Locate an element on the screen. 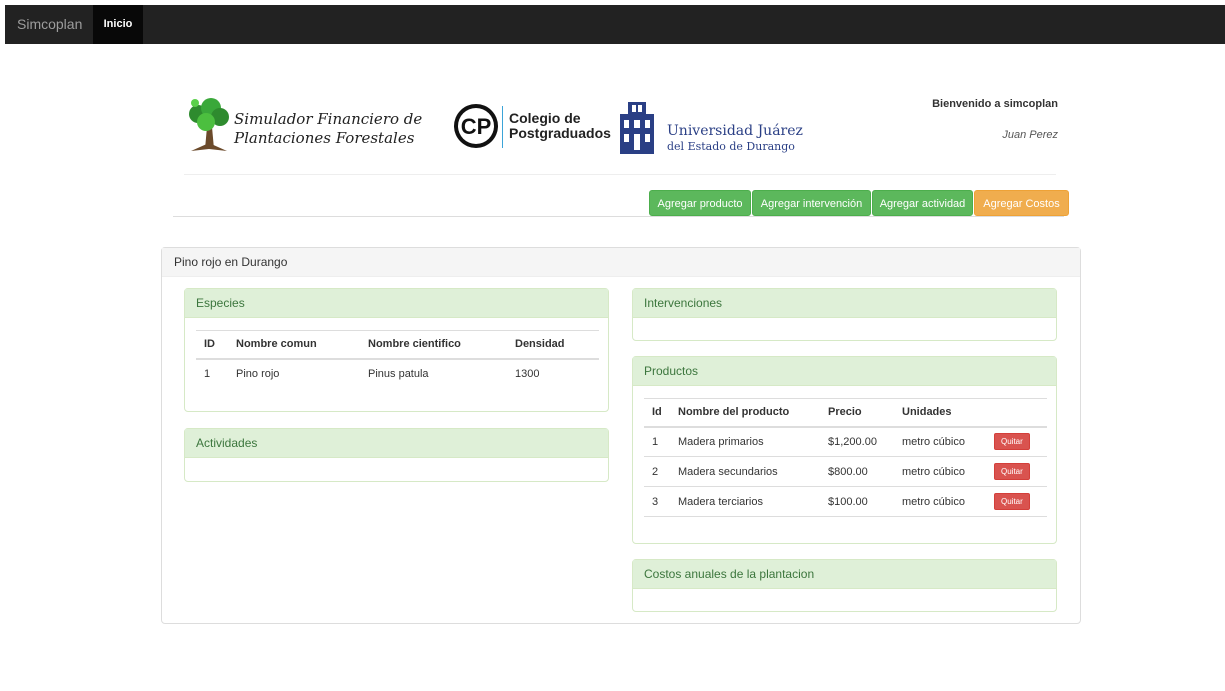  actions-divider is located at coordinates (618, 216).